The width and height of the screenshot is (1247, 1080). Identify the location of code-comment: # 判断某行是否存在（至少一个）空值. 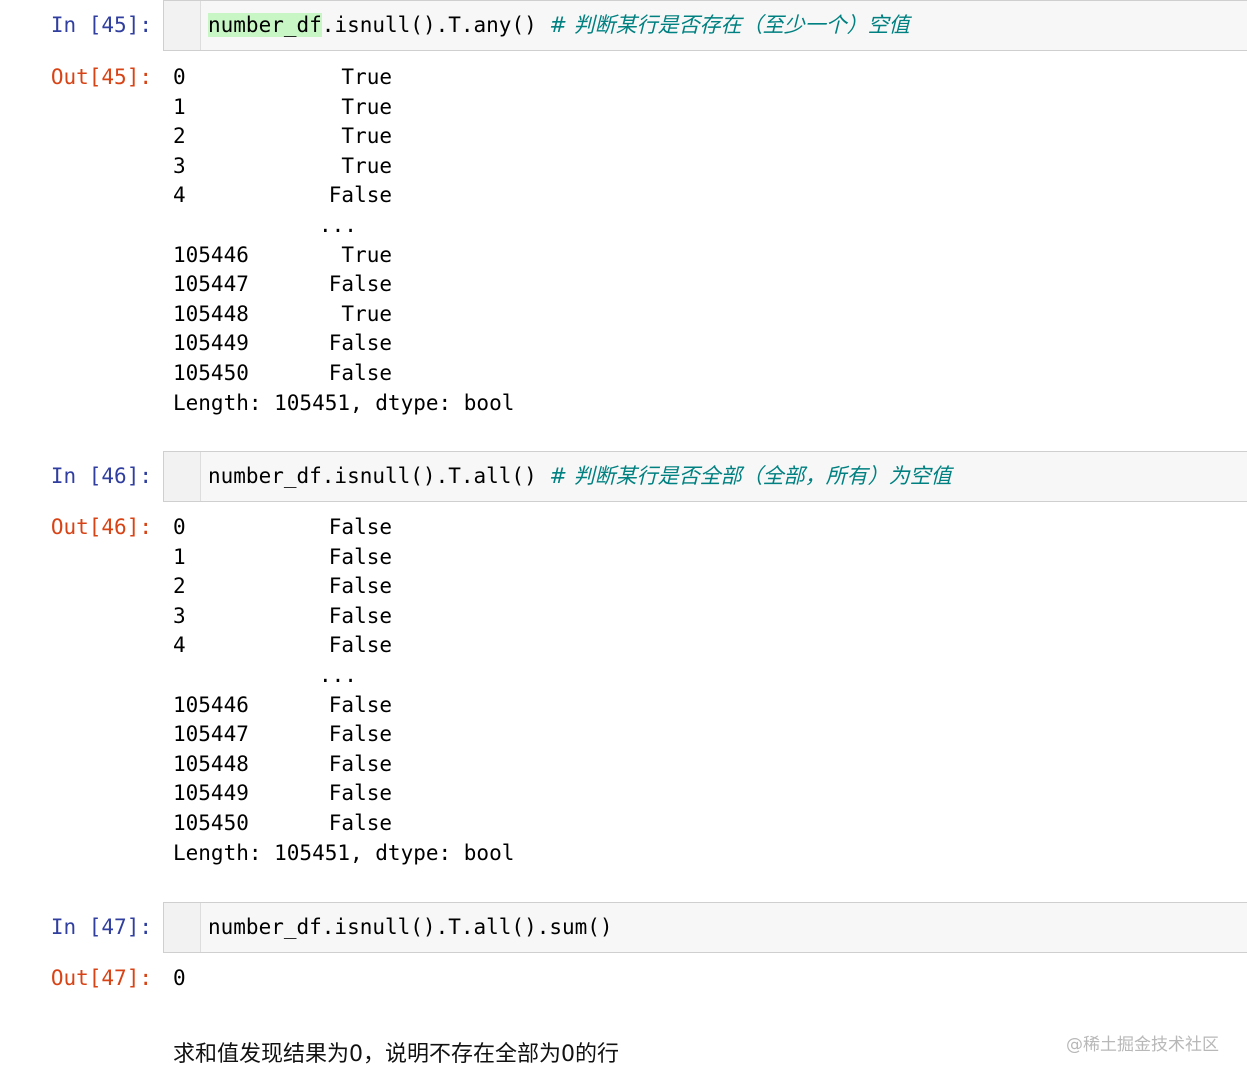
(729, 25).